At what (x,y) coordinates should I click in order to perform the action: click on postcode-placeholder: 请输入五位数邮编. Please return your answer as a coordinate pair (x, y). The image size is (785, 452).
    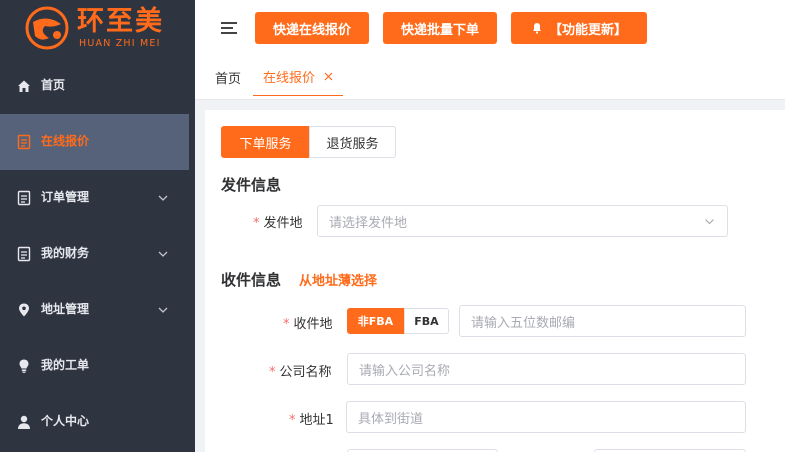
    Looking at the image, I should click on (523, 323).